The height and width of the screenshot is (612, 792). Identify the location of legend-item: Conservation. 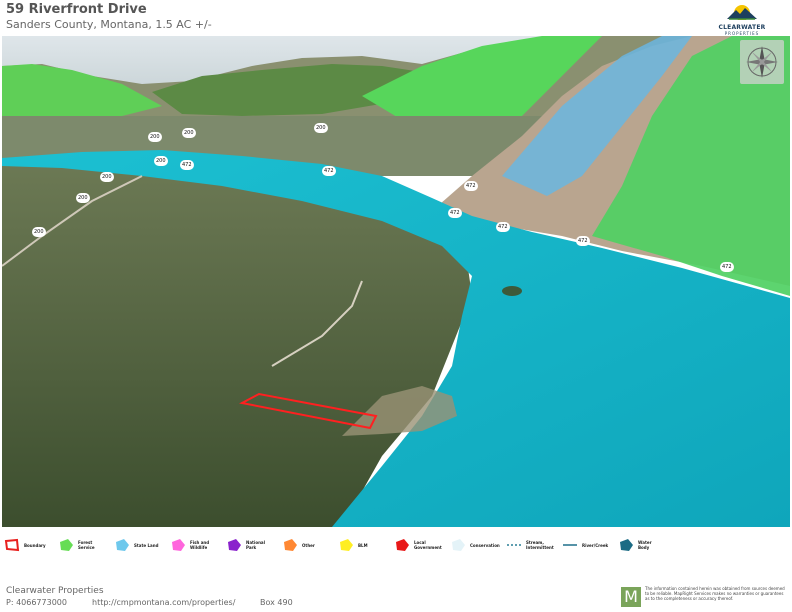
(475, 545).